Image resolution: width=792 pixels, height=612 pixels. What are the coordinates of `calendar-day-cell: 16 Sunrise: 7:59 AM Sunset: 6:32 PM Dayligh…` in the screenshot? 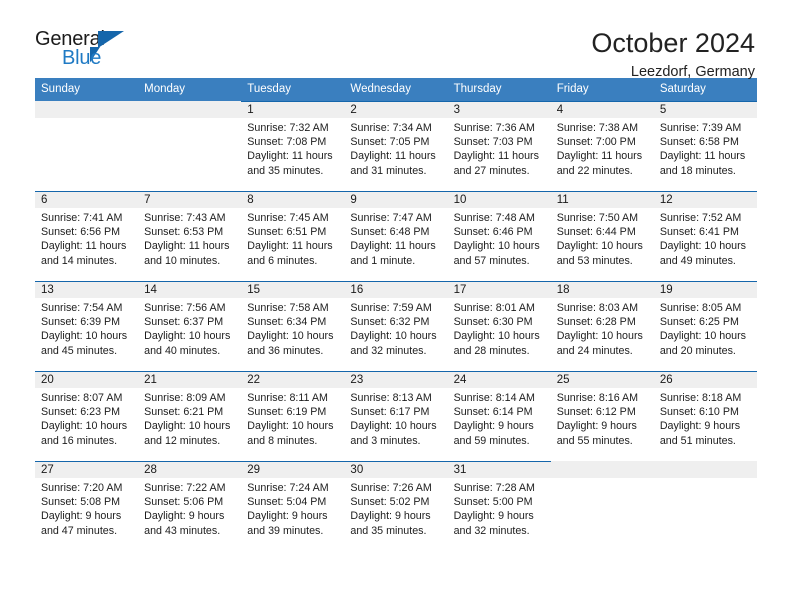 It's located at (396, 326).